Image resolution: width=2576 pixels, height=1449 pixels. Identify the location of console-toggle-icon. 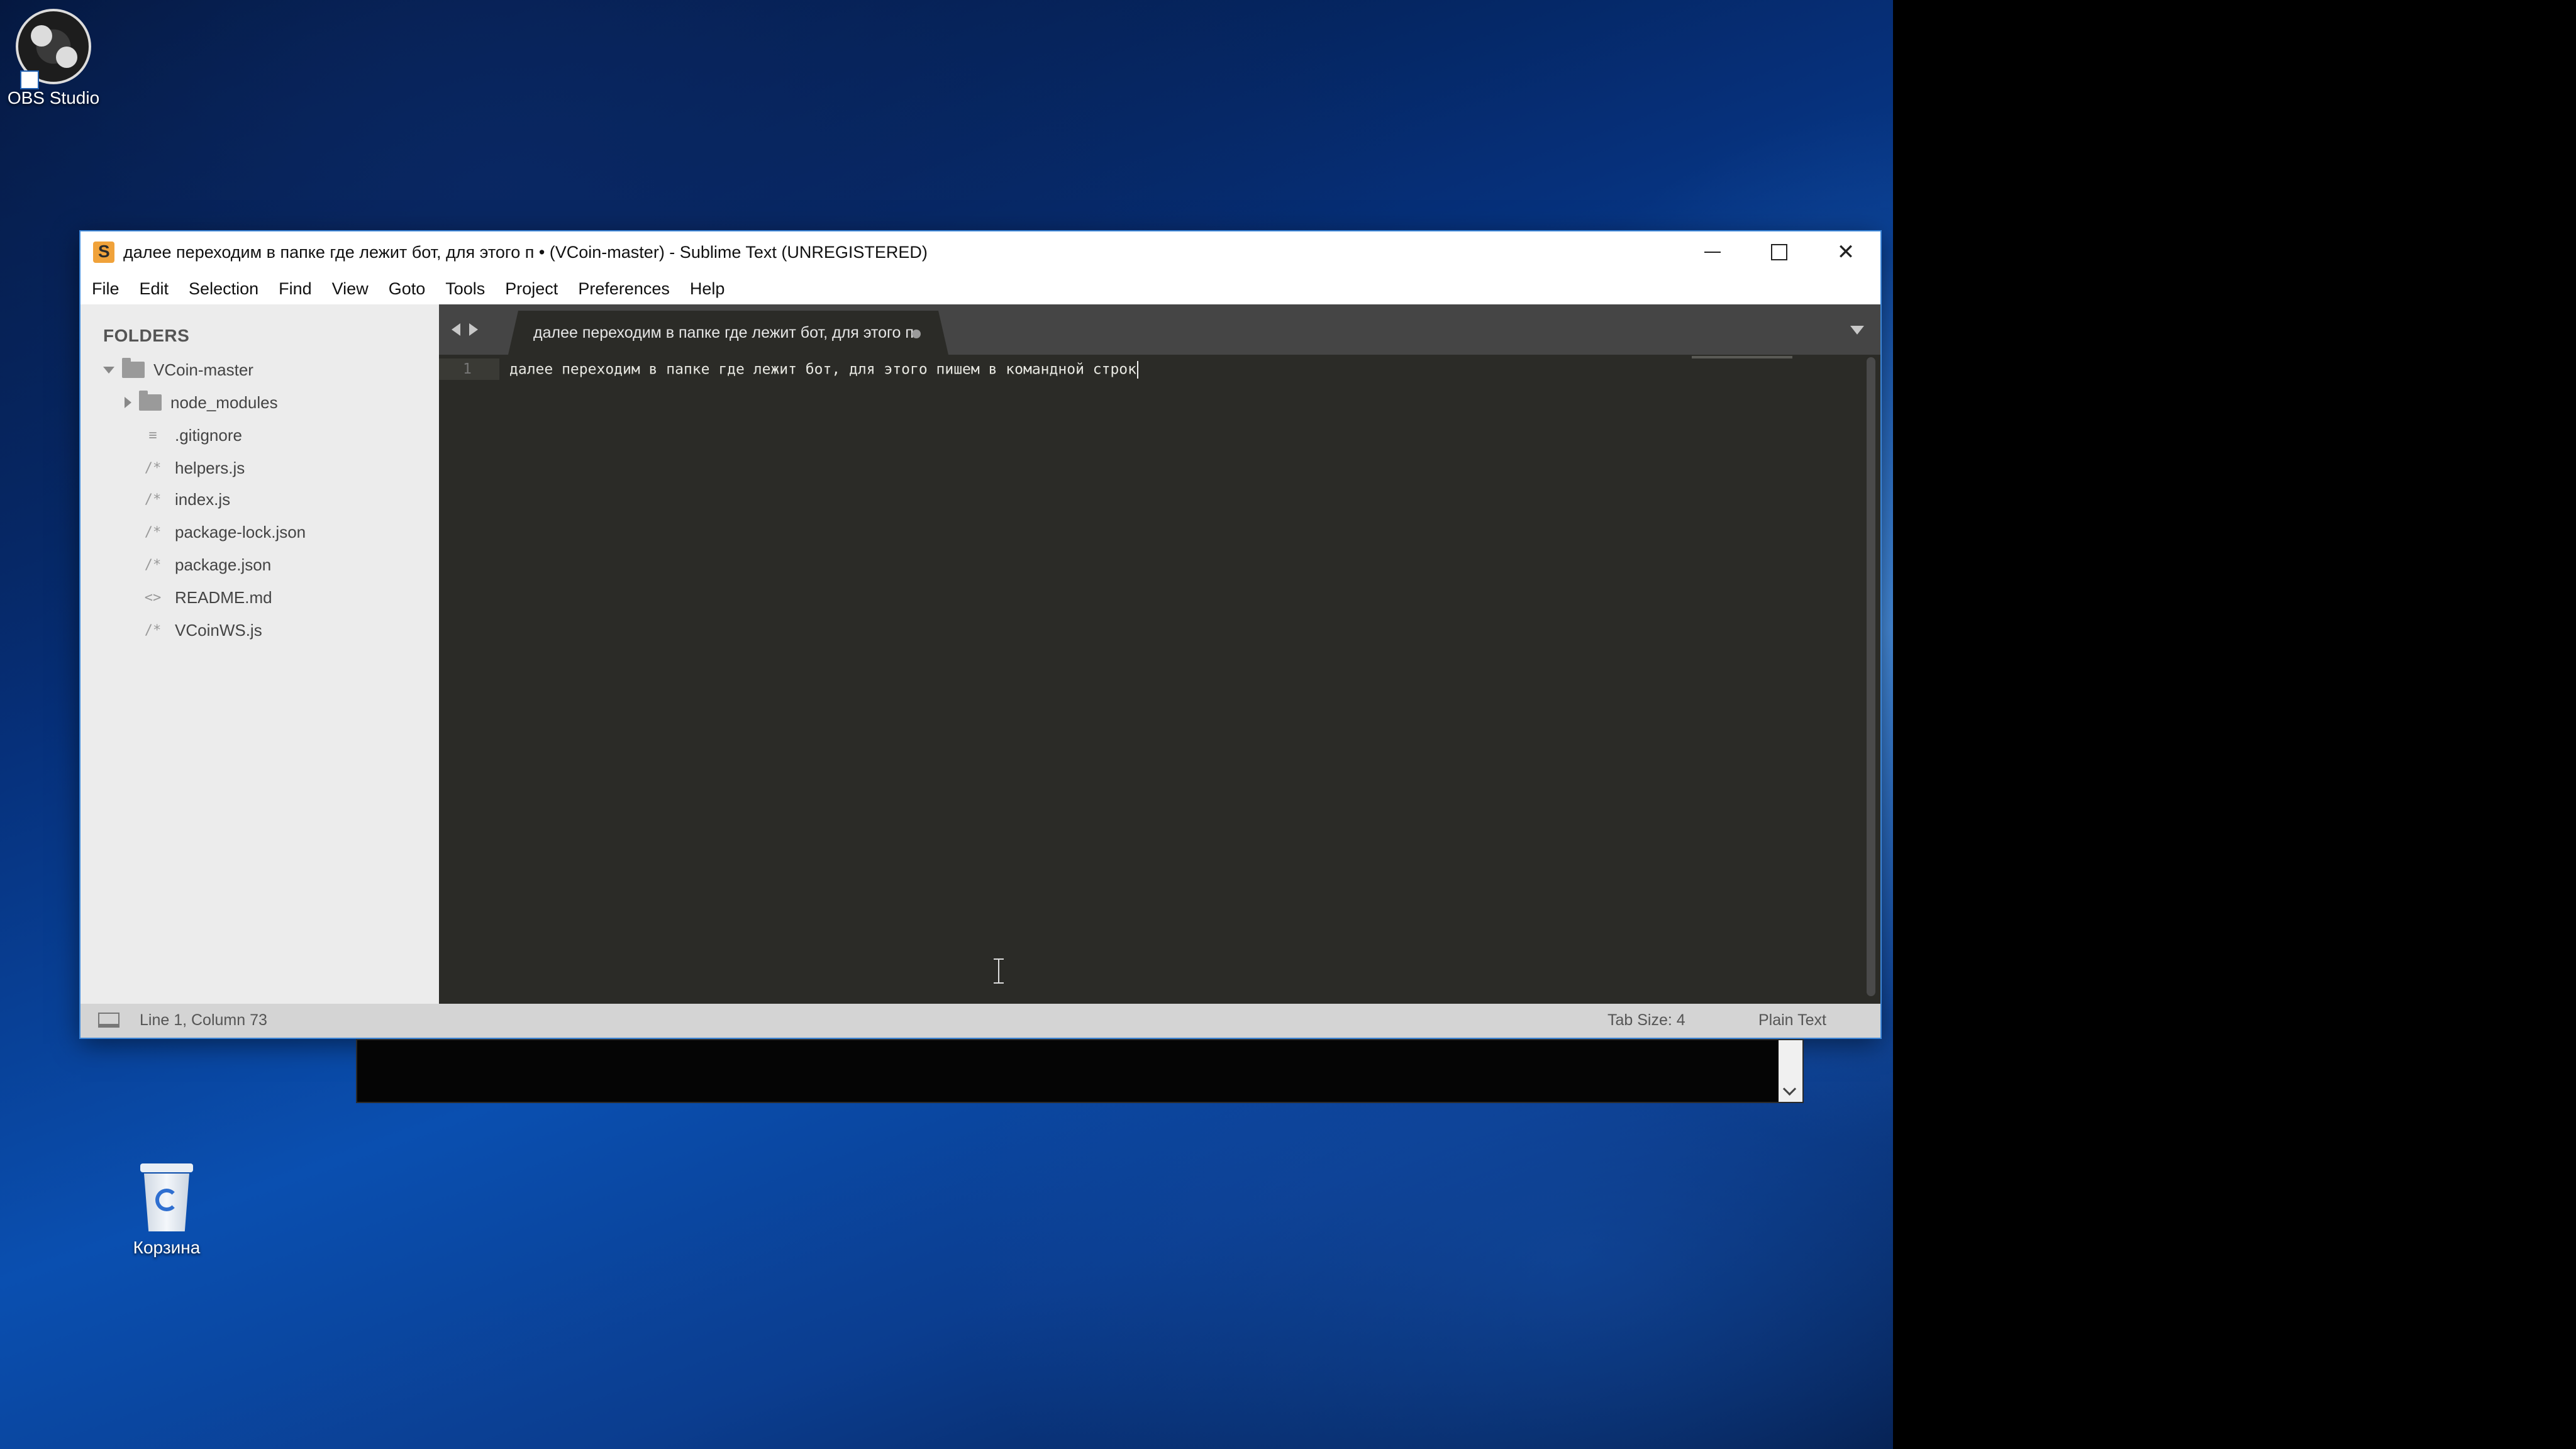
(108, 1020).